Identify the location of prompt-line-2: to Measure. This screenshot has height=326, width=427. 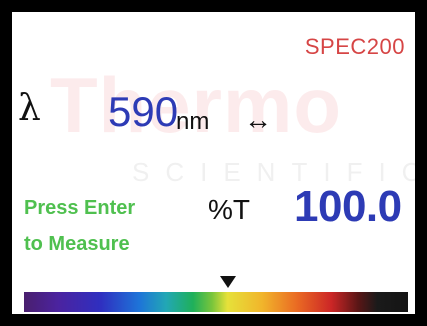
(77, 244).